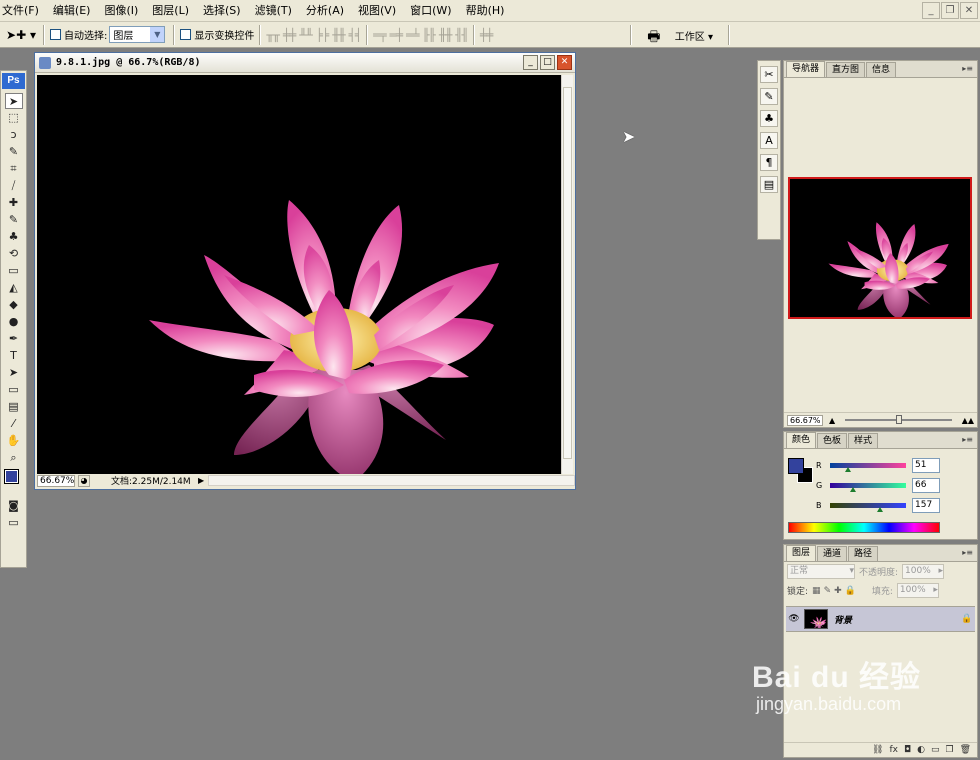  I want to click on fill-field: 100% ▸, so click(917, 590).